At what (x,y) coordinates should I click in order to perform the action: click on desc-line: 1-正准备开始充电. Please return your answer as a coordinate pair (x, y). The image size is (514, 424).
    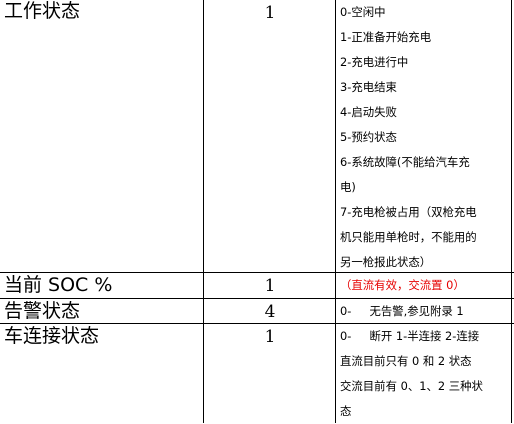
    Looking at the image, I should click on (386, 37).